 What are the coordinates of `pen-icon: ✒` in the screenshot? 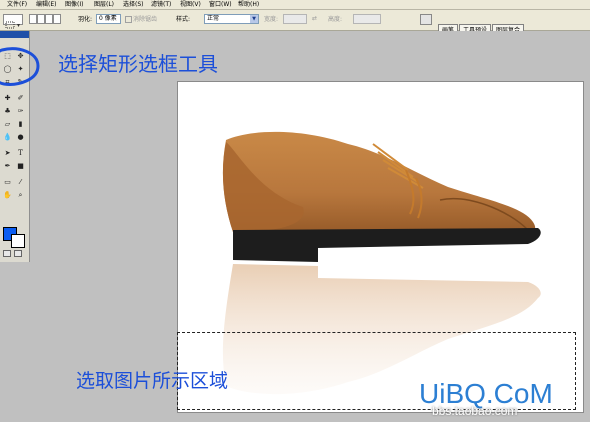 It's located at (7, 166).